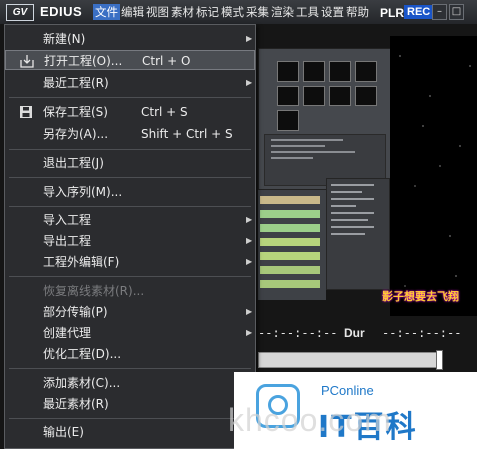 Image resolution: width=477 pixels, height=449 pixels. What do you see at coordinates (130, 60) in the screenshot?
I see `menu-item-open-project: 打开工程(O)... Ctrl + O` at bounding box center [130, 60].